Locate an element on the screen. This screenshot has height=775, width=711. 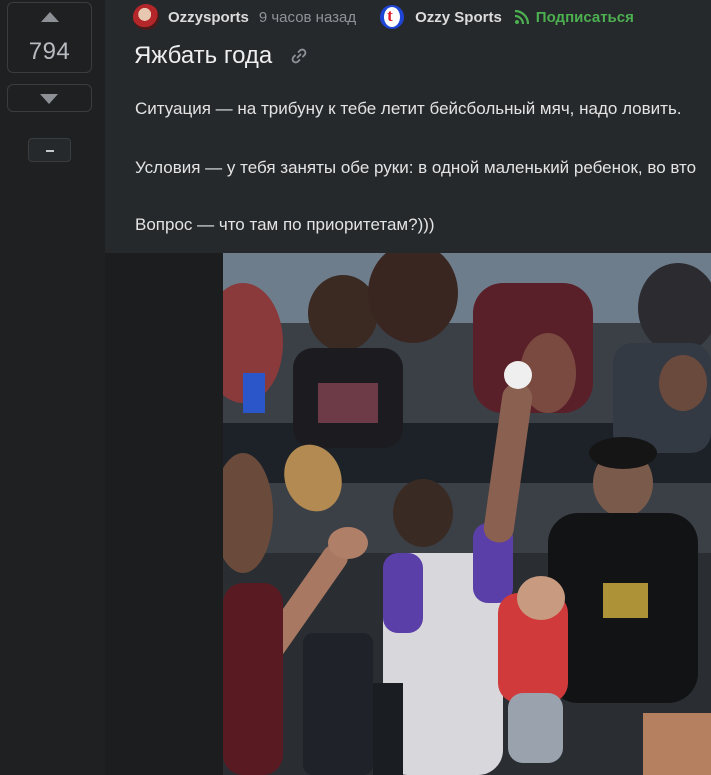
vote-box: 794 is located at coordinates (49, 37).